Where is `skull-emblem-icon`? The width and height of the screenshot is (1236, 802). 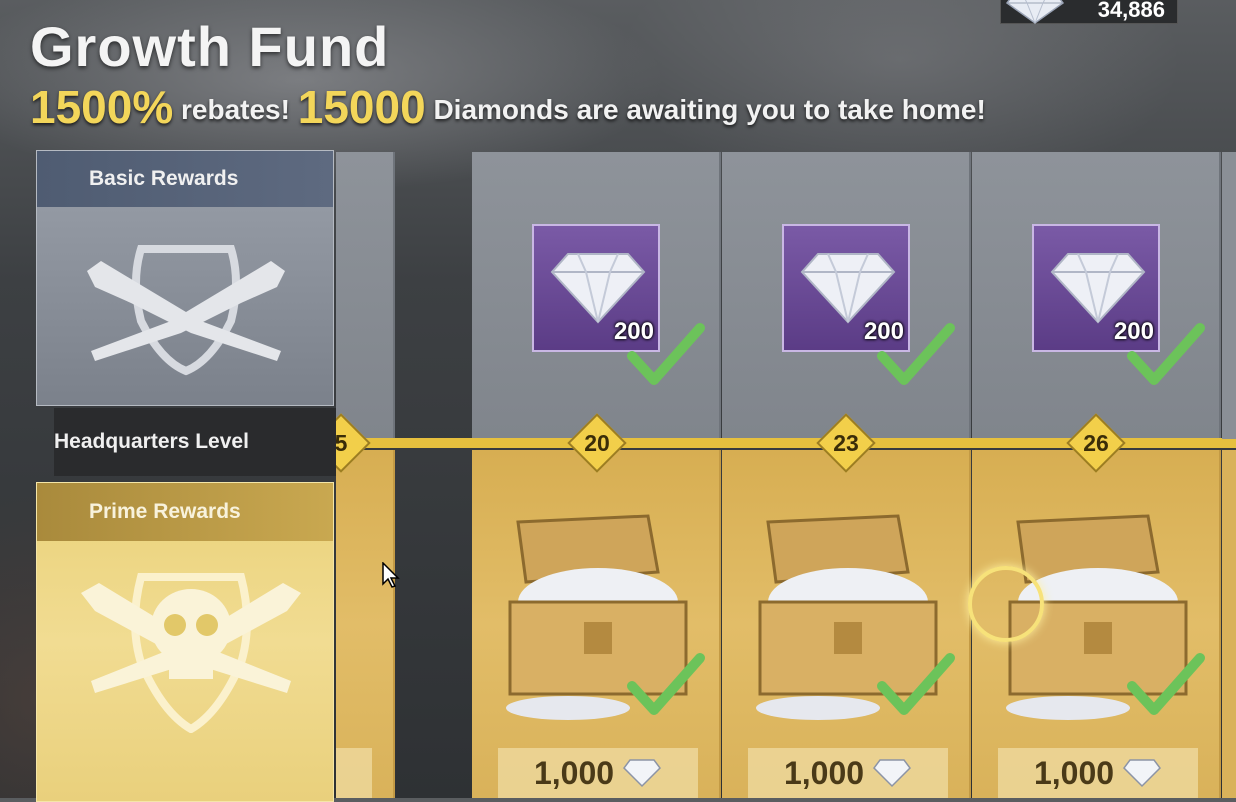 skull-emblem-icon is located at coordinates (191, 653).